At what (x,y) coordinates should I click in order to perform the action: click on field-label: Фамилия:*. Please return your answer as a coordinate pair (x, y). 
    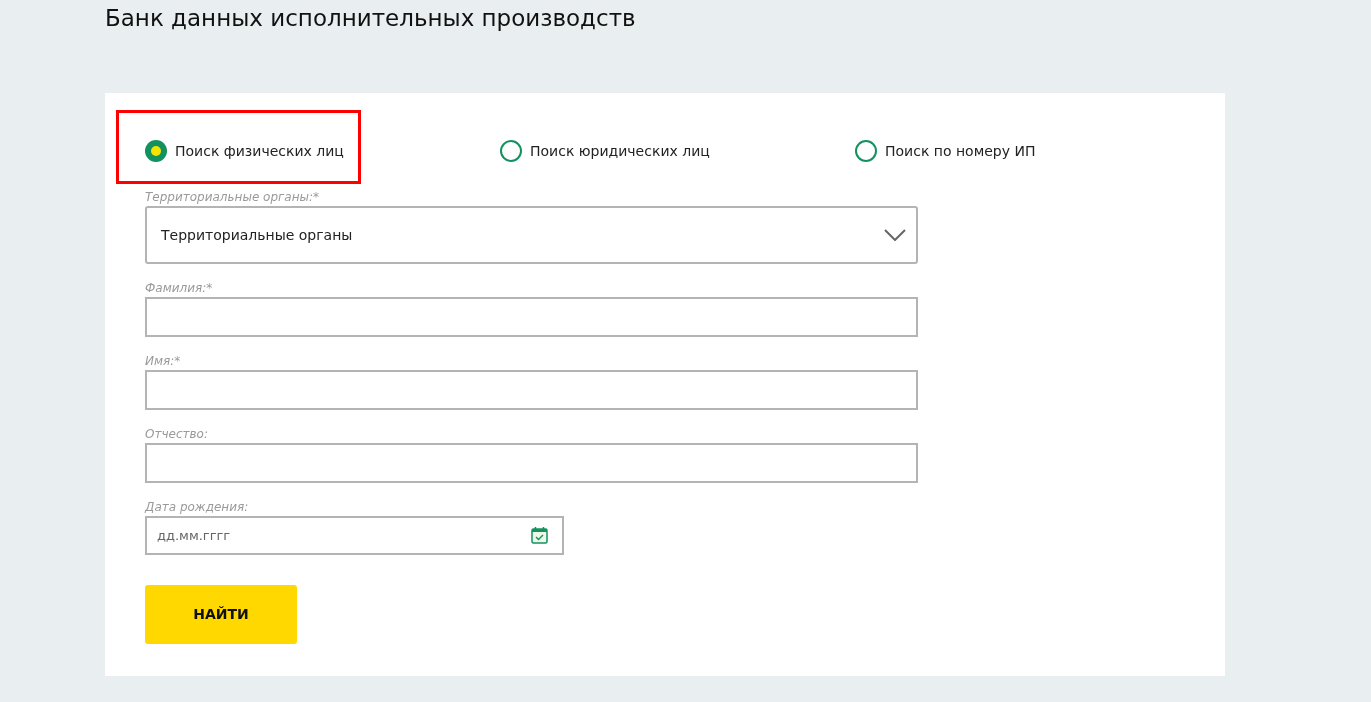
    Looking at the image, I should click on (179, 288).